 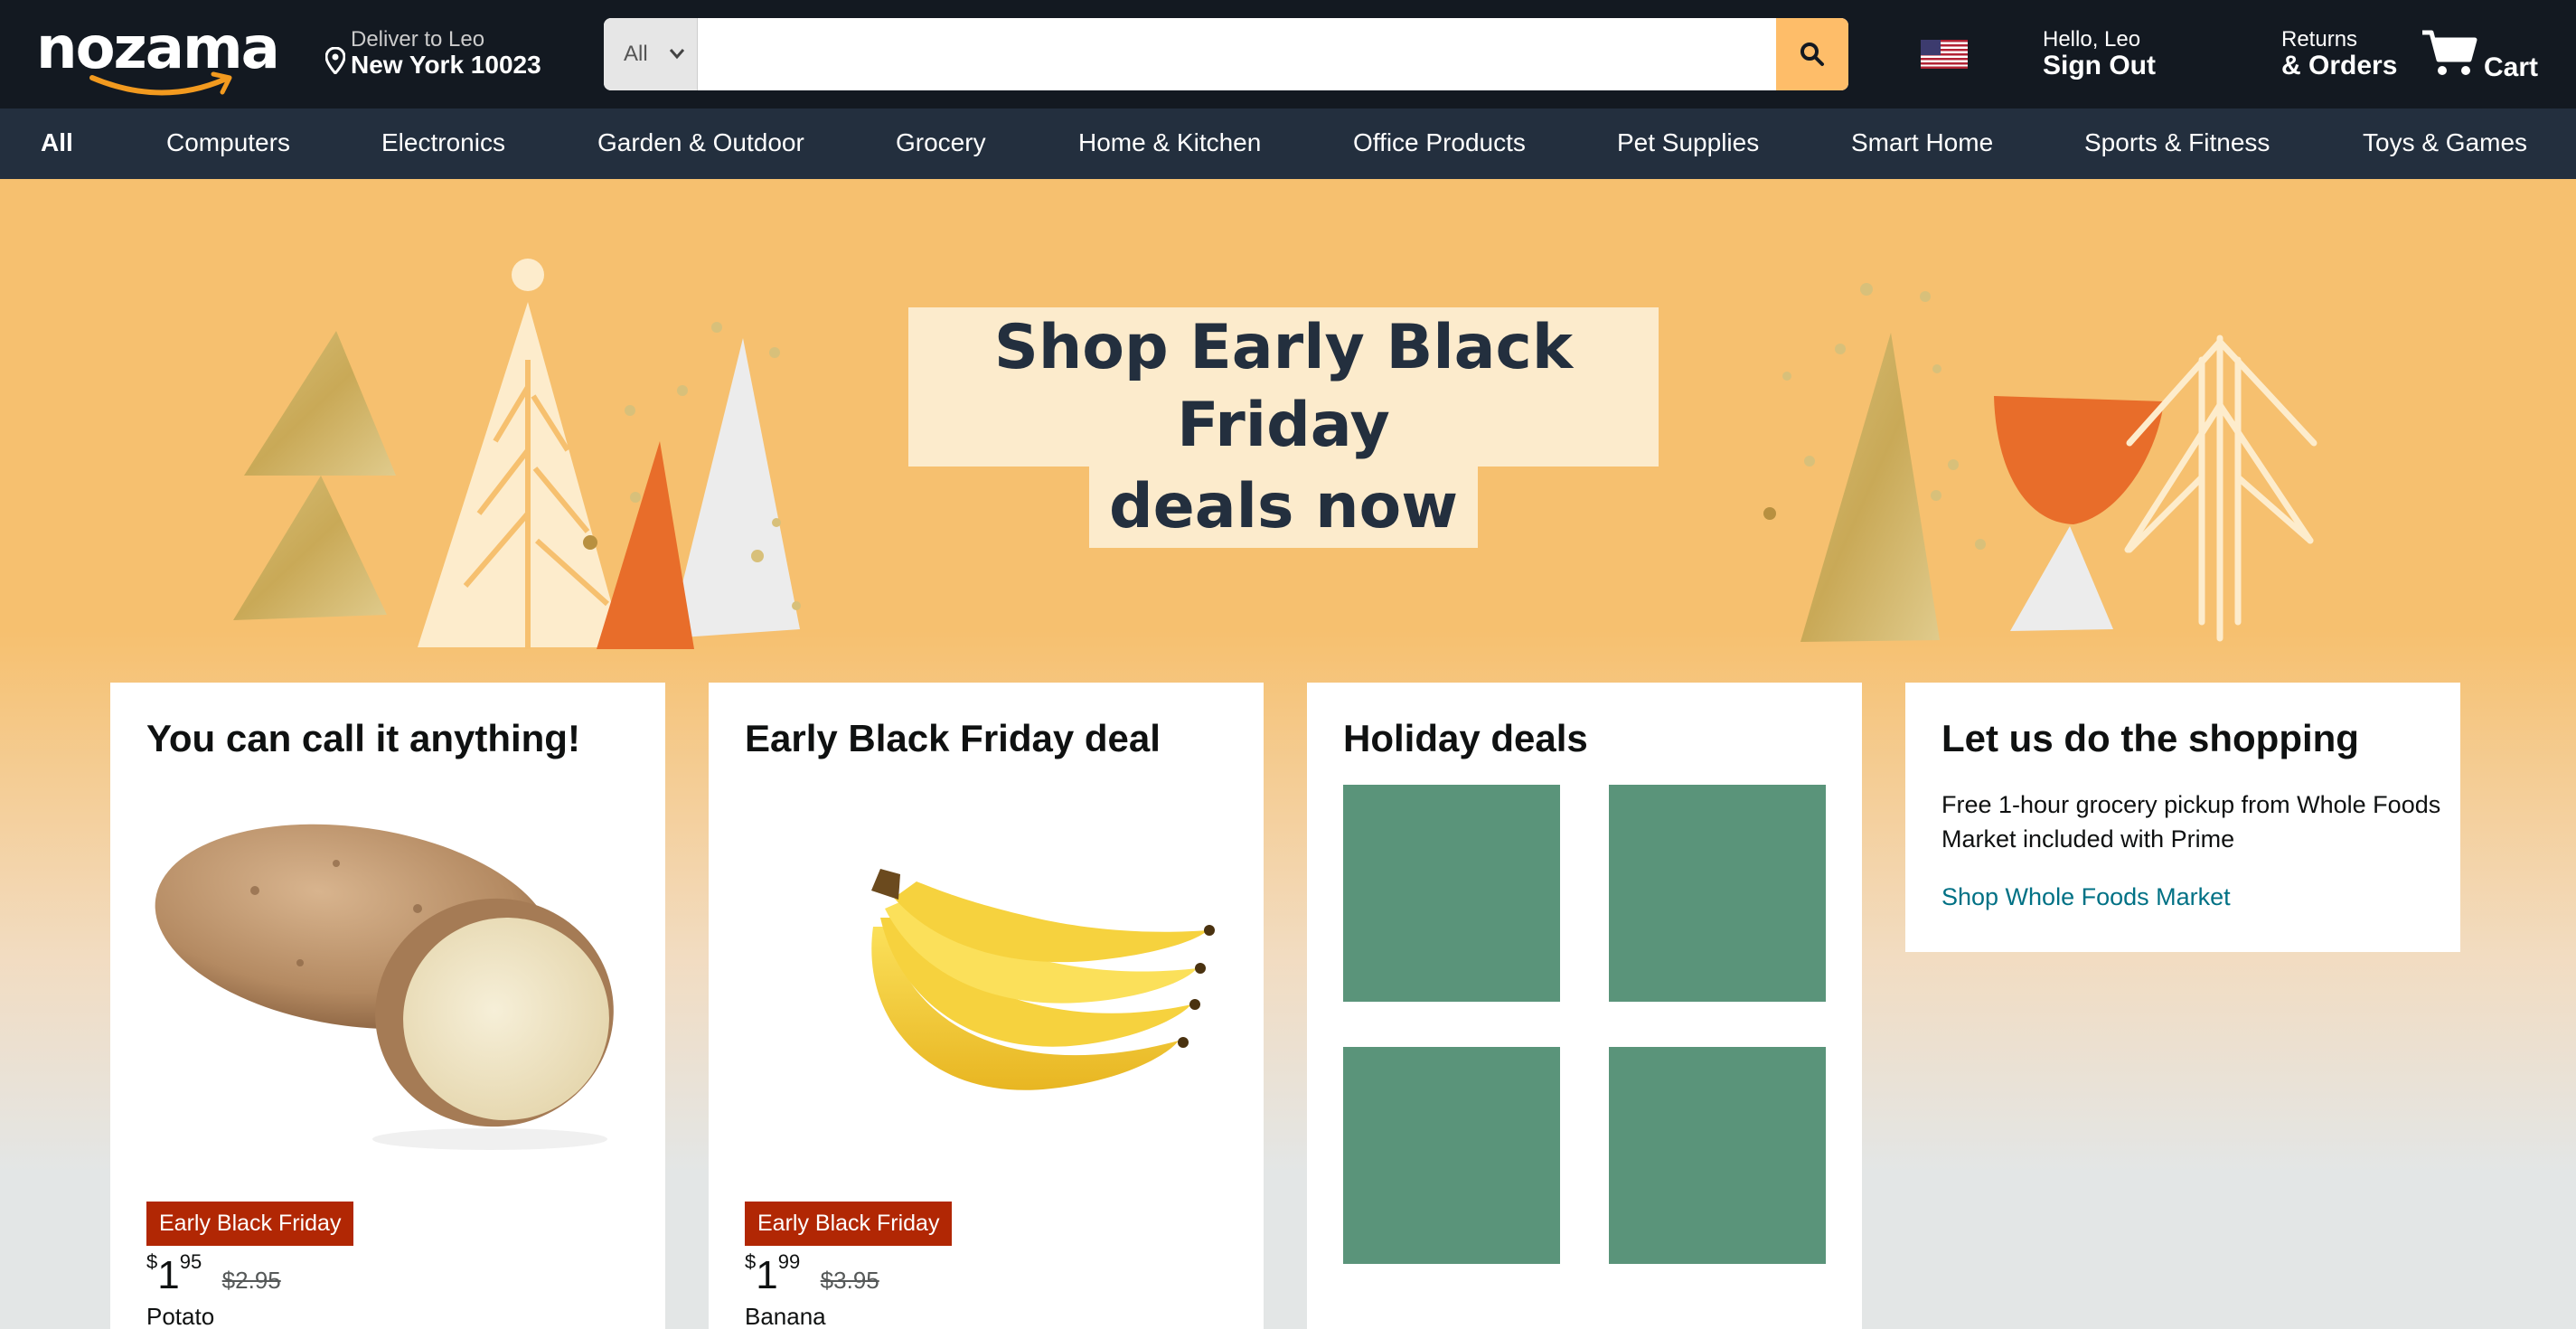 I want to click on price-fraction: 99, so click(x=789, y=1261).